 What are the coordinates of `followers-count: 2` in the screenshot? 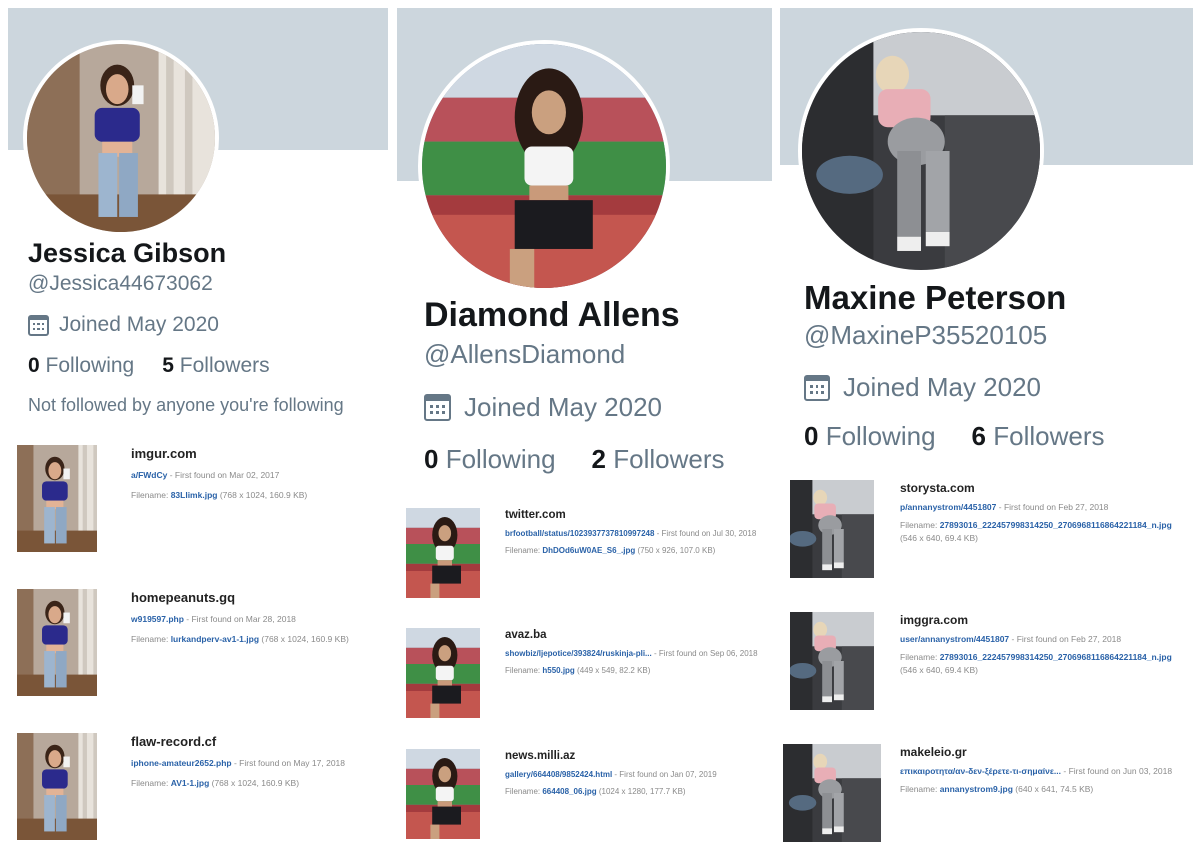 It's located at (598, 459).